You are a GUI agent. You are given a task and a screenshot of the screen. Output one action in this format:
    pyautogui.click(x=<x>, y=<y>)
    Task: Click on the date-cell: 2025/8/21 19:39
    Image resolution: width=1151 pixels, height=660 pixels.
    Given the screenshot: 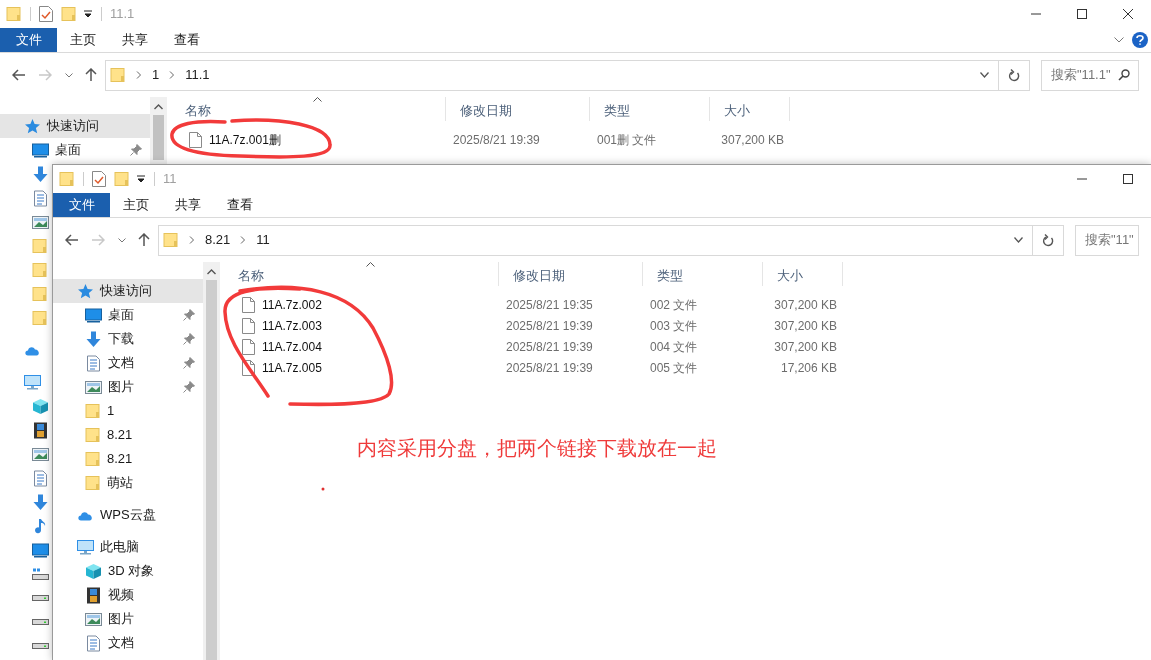 What is the action you would take?
    pyautogui.click(x=549, y=325)
    